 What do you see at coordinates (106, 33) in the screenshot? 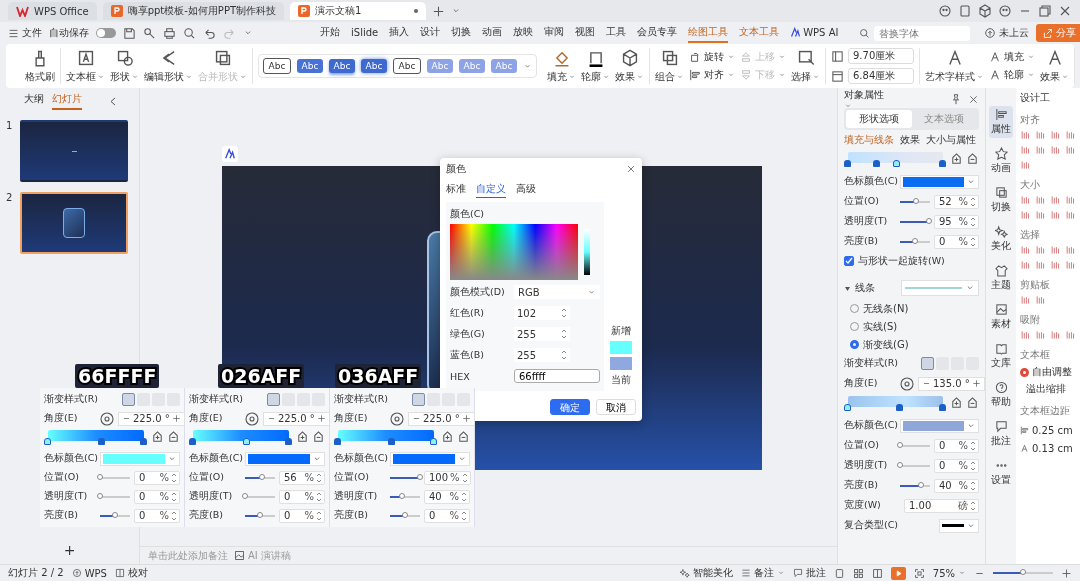
I see `autosave-toggle` at bounding box center [106, 33].